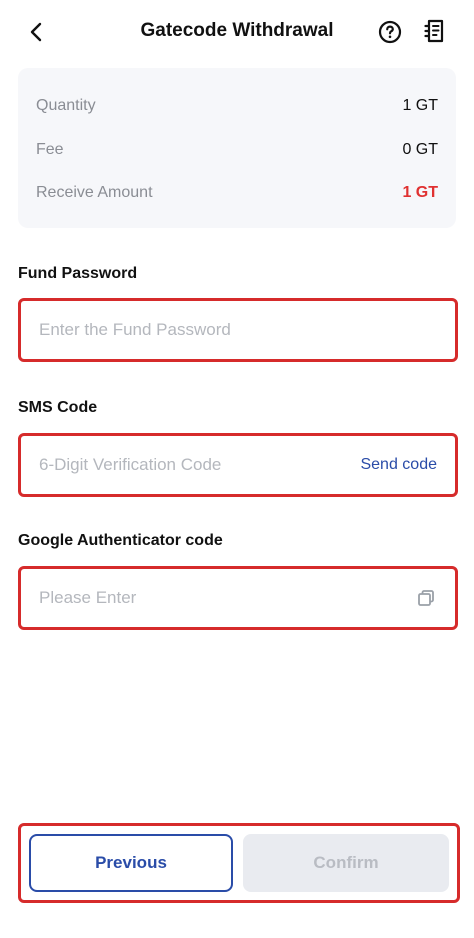  What do you see at coordinates (237, 193) in the screenshot?
I see `summary-row-receive-amount: Receive Amount 1 GT` at bounding box center [237, 193].